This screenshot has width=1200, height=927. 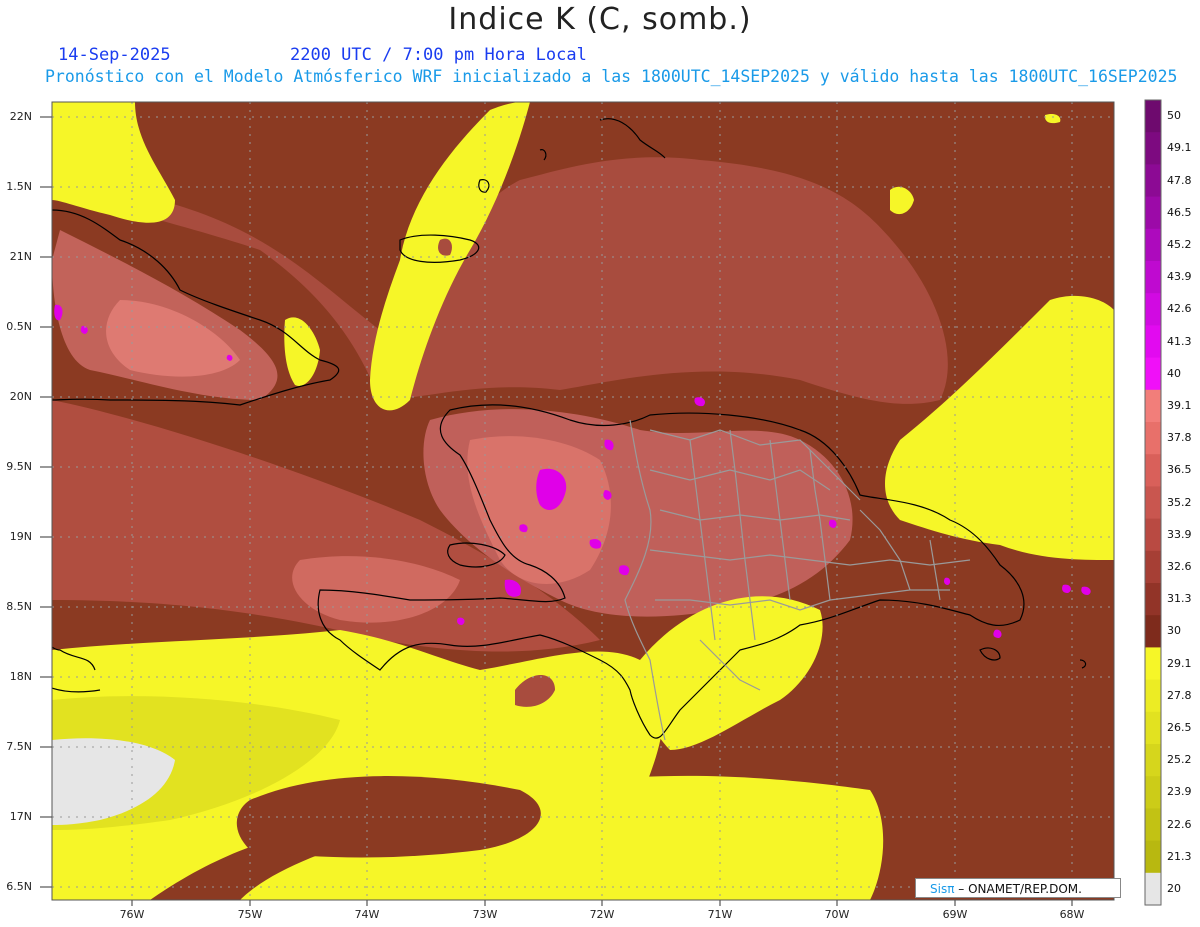 I want to click on lat-label: 21N, so click(x=20, y=256).